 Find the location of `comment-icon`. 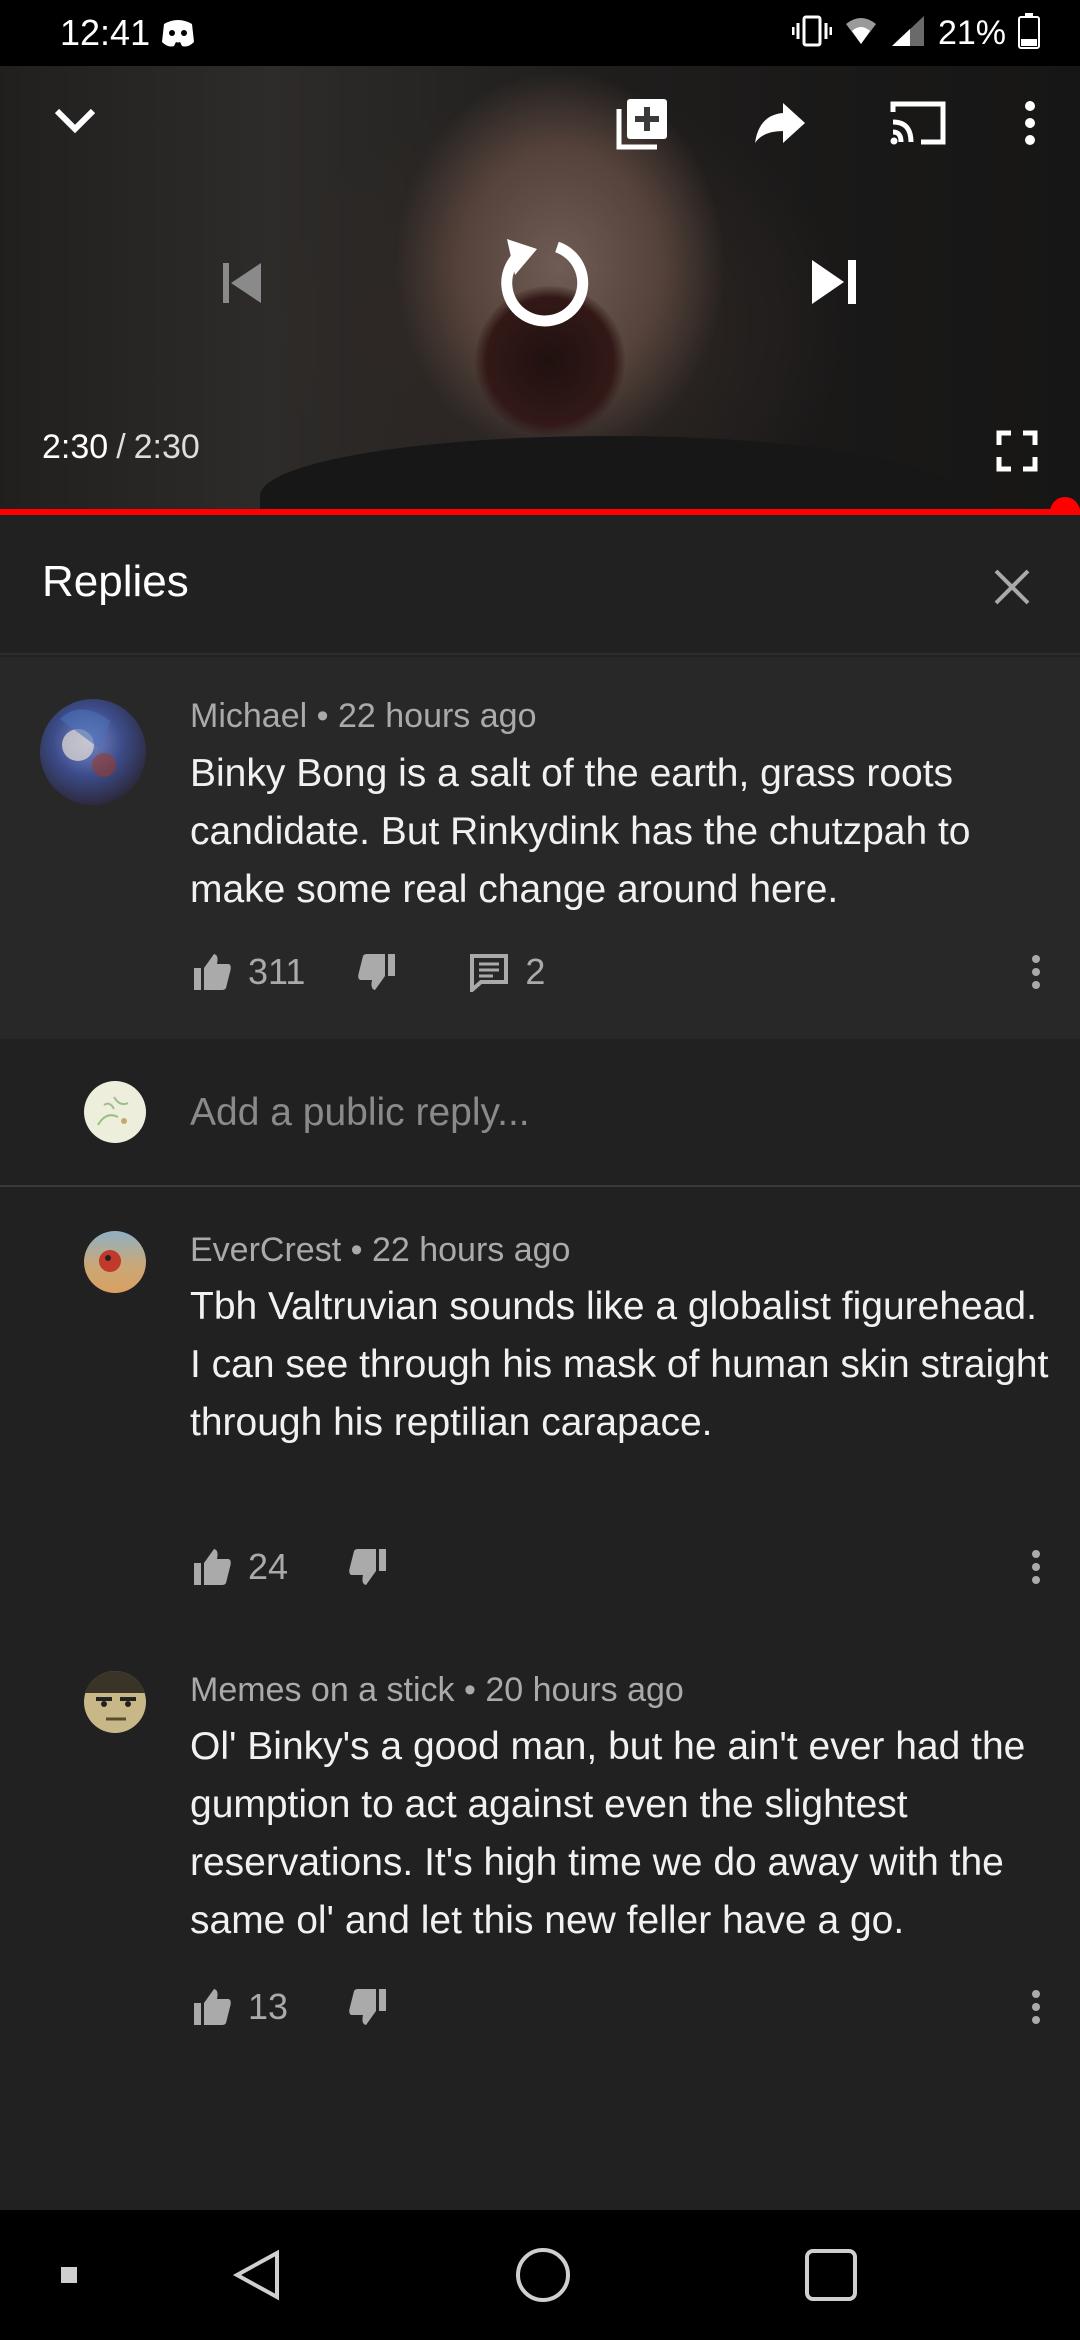

comment-icon is located at coordinates (489, 973).